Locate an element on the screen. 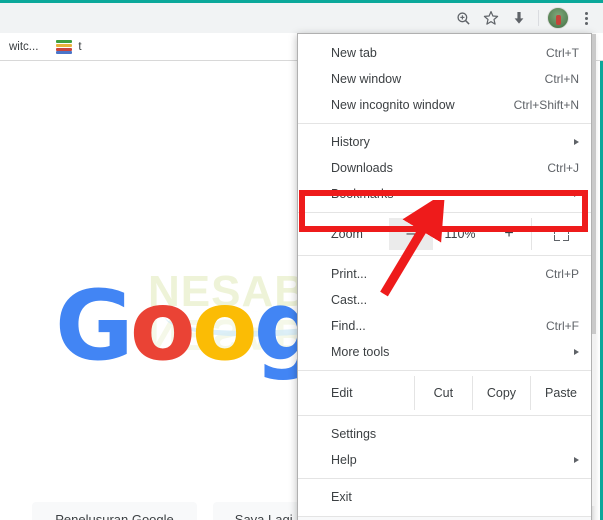  menu-item-label: Downloads is located at coordinates (362, 168).